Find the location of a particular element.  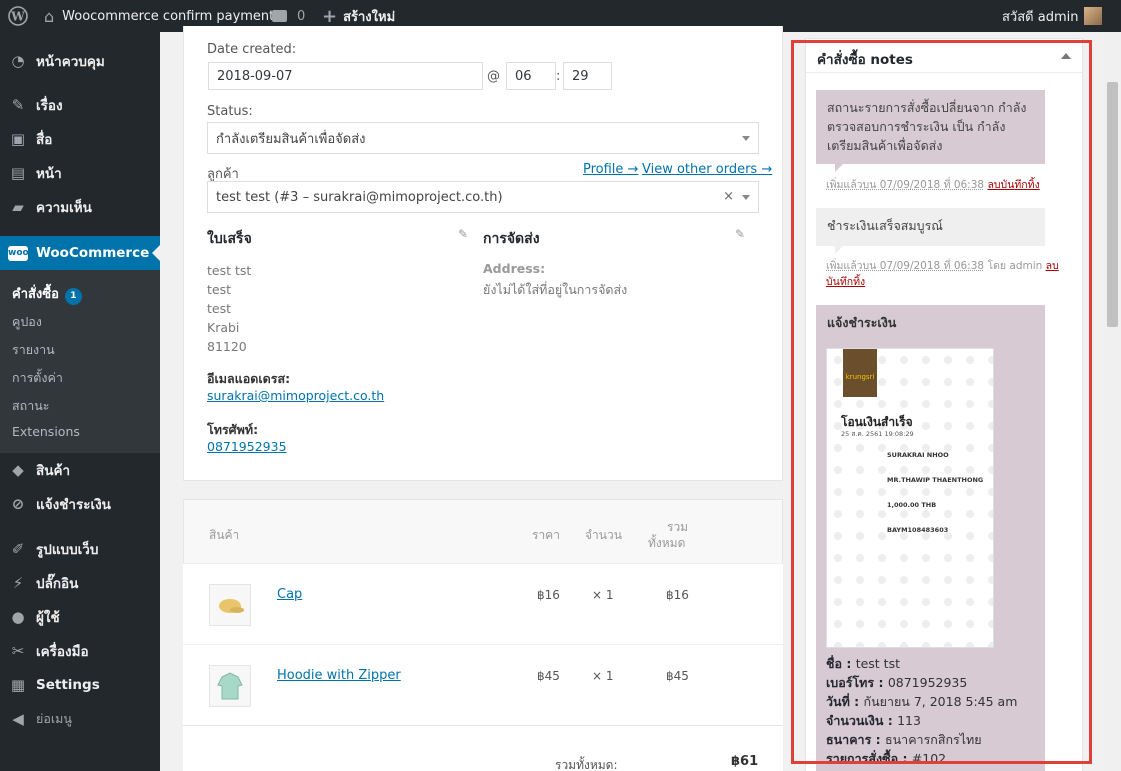

edit-billing-pencil-icon: ✎ is located at coordinates (463, 234).